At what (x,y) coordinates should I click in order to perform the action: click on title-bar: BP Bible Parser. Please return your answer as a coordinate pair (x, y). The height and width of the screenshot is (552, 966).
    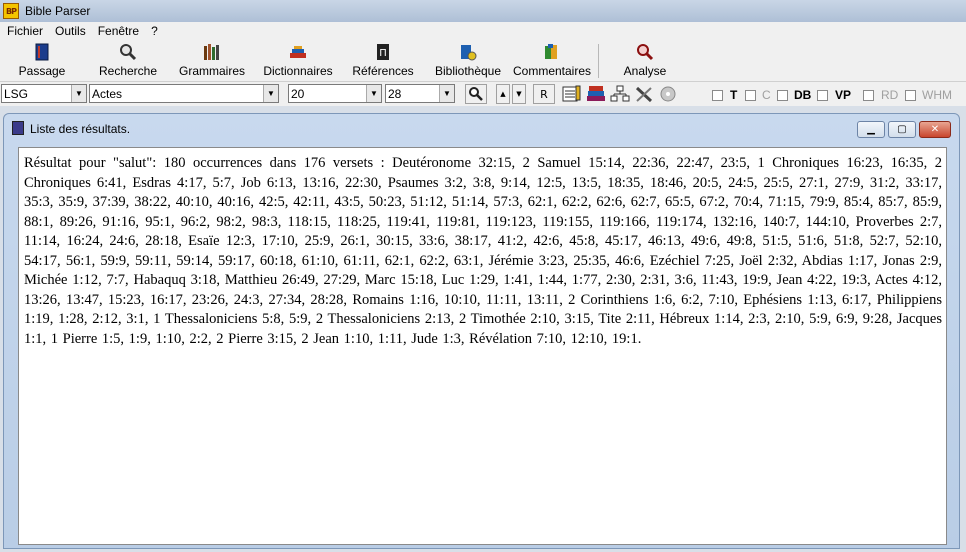
    Looking at the image, I should click on (483, 11).